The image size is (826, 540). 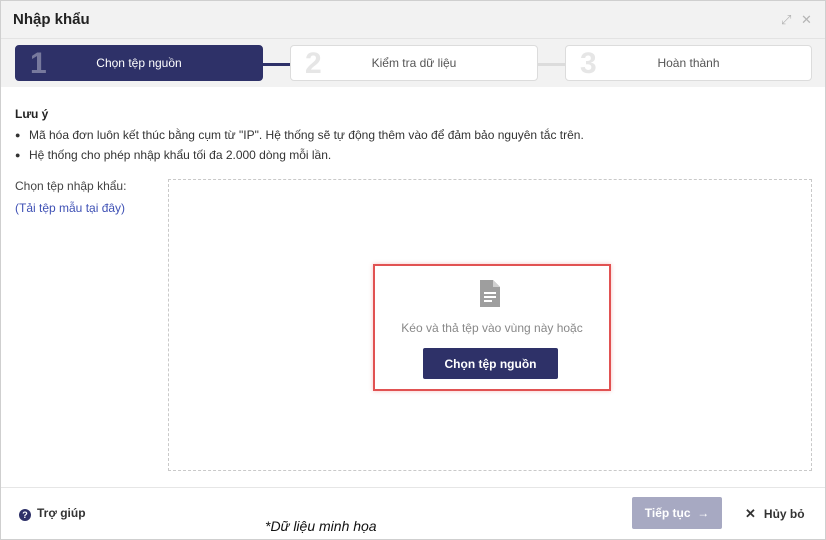 What do you see at coordinates (61, 513) in the screenshot?
I see `help-label: Trợ giúp` at bounding box center [61, 513].